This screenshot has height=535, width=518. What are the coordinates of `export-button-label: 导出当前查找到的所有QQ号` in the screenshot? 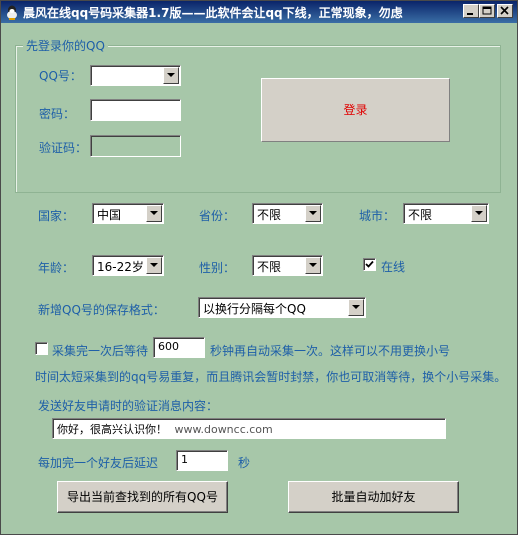 It's located at (142, 497).